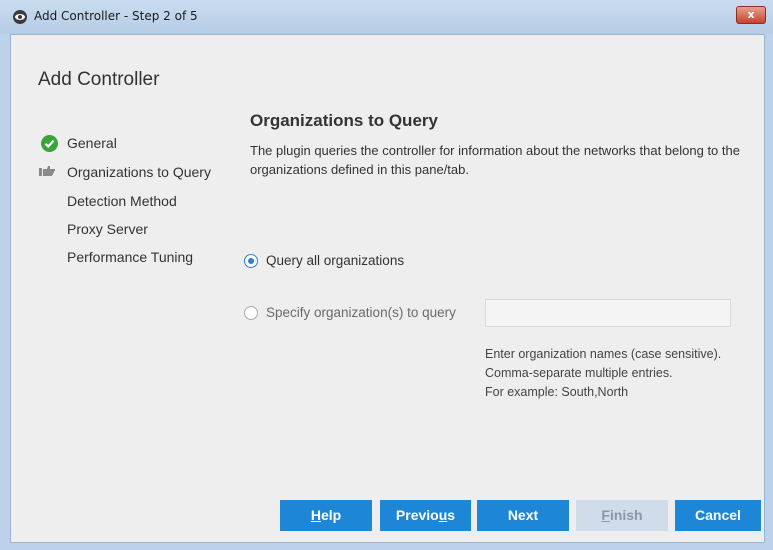  Describe the element at coordinates (122, 201) in the screenshot. I see `step-detection-method: Detection Method` at that location.